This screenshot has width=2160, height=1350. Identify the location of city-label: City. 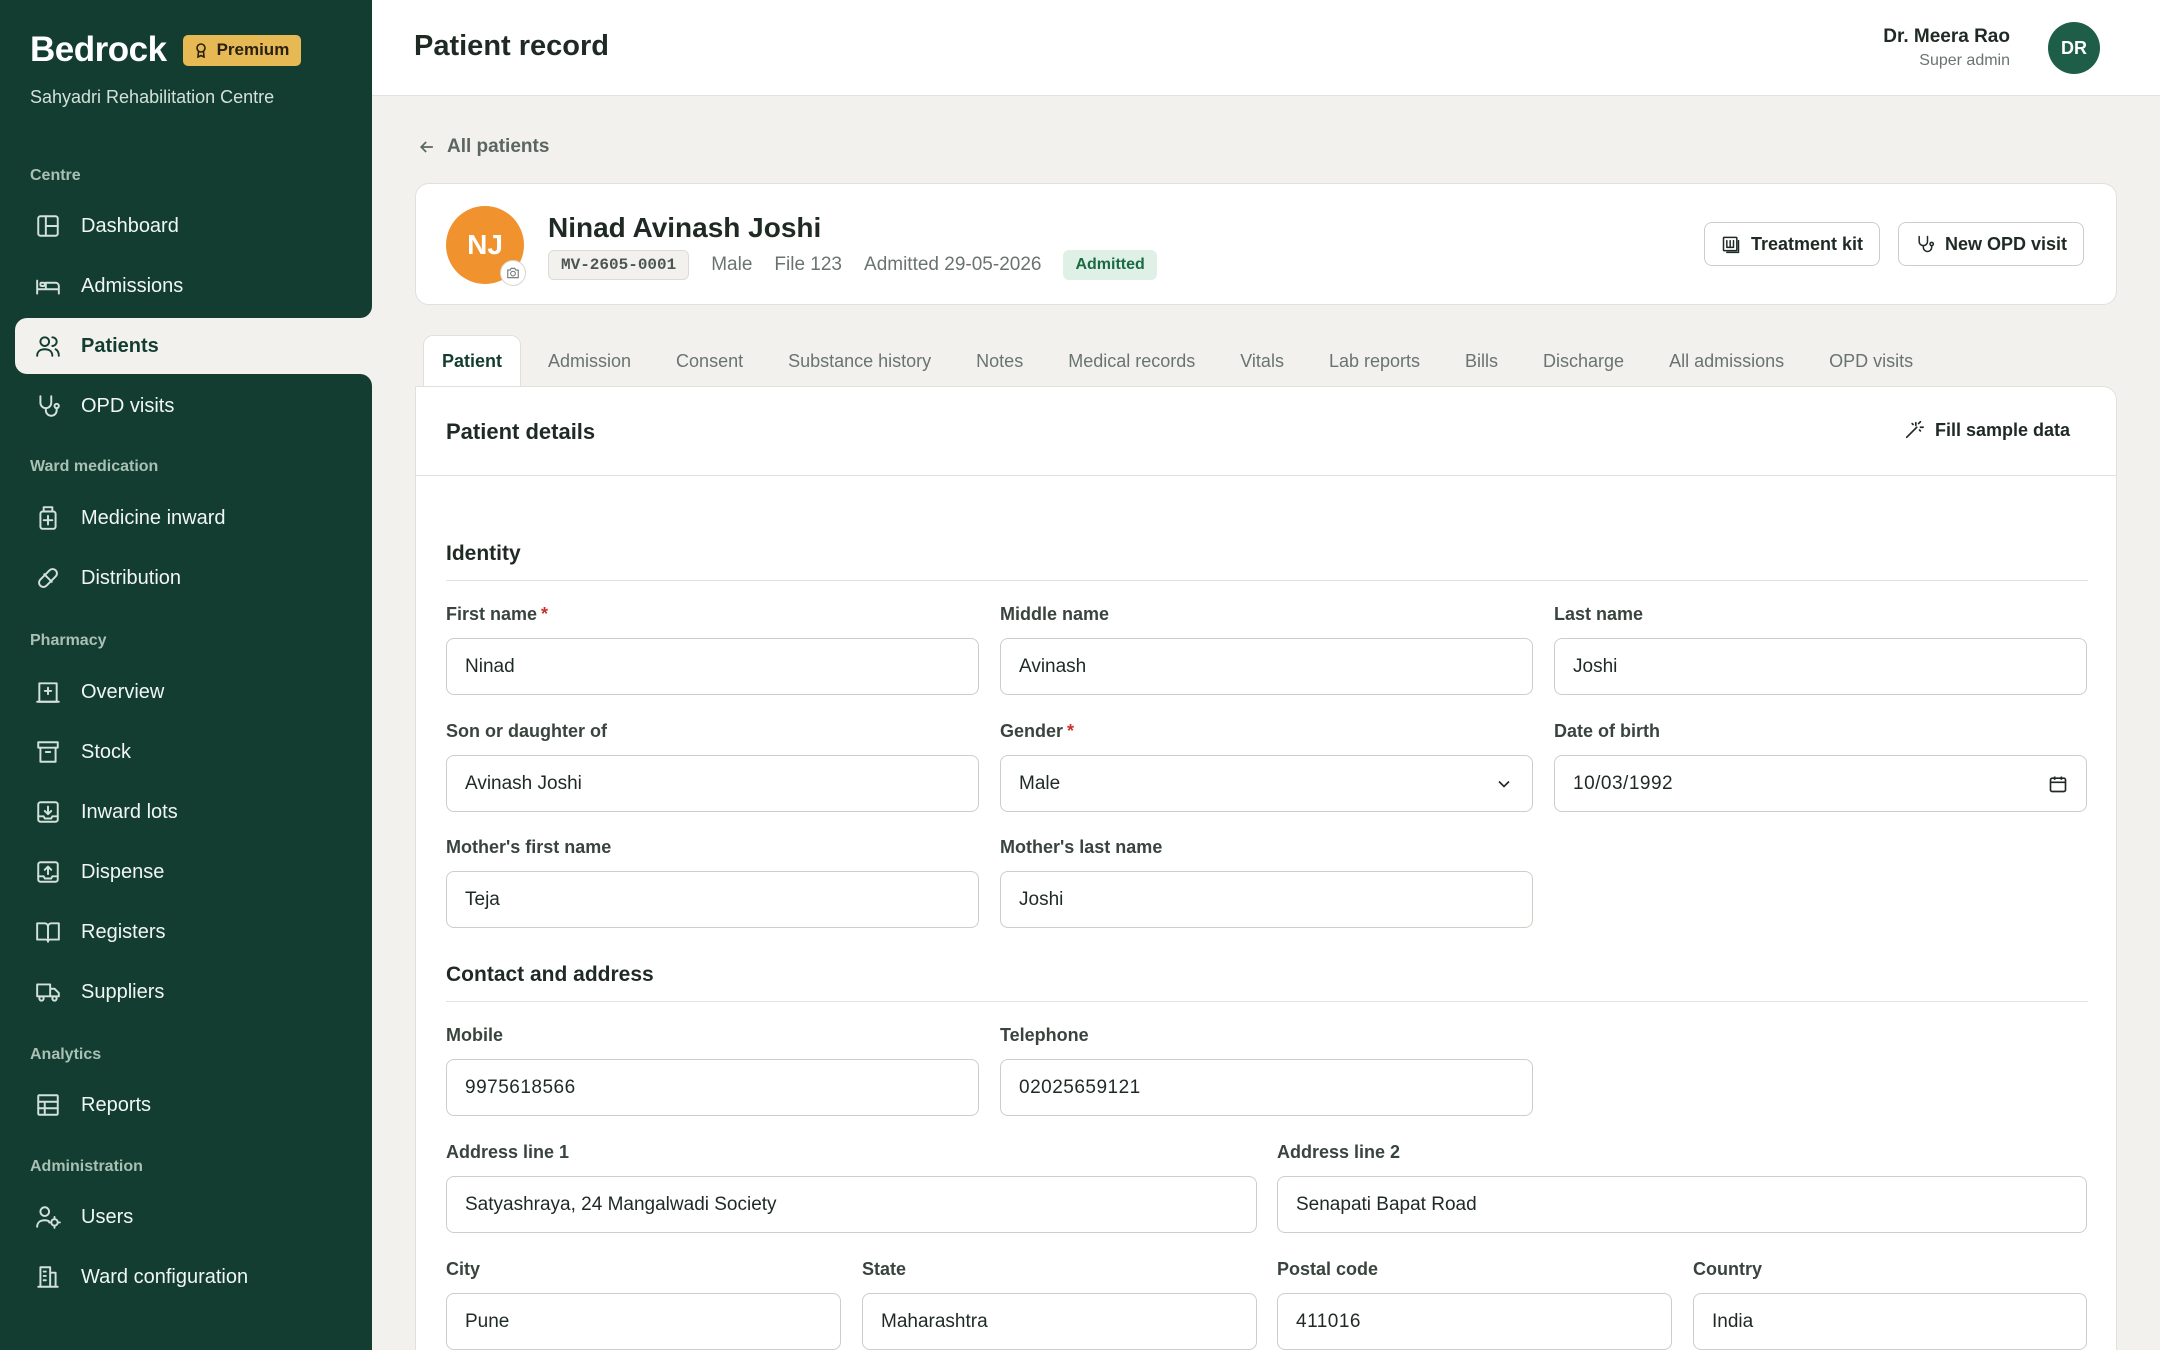
(463, 1269).